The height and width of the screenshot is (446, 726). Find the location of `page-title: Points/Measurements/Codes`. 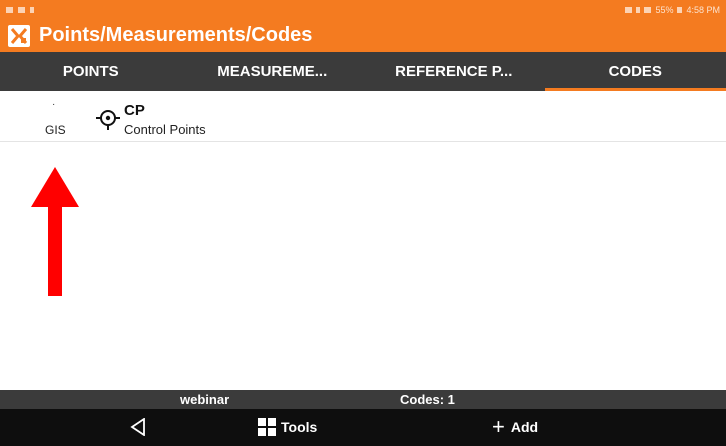

page-title: Points/Measurements/Codes is located at coordinates (176, 35).